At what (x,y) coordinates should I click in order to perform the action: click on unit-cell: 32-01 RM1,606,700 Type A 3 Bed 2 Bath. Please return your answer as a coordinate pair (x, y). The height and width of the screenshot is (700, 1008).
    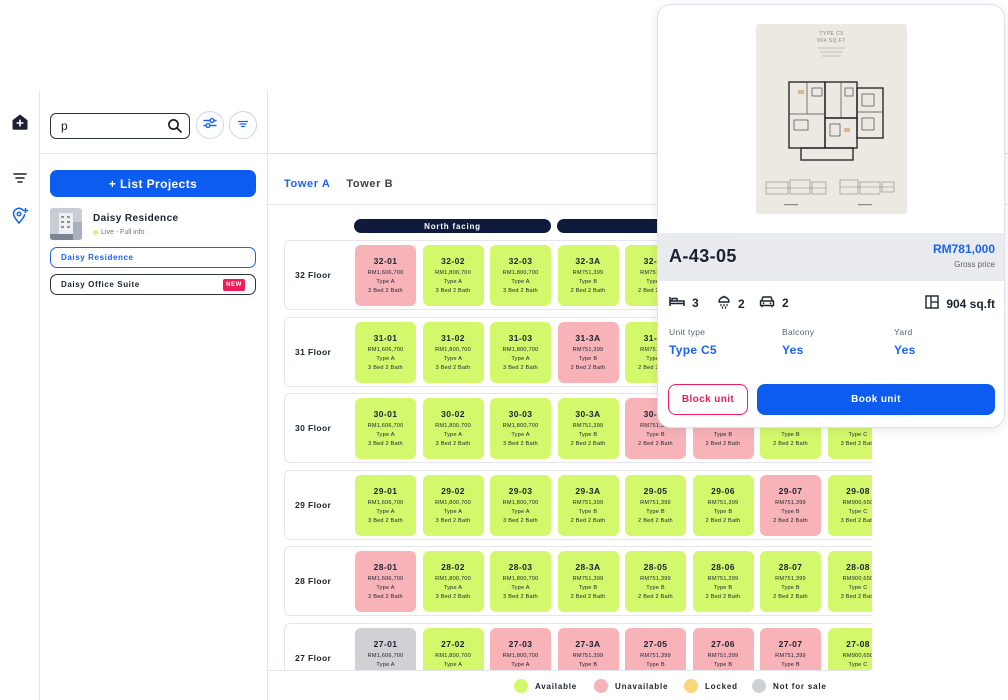
    Looking at the image, I should click on (385, 275).